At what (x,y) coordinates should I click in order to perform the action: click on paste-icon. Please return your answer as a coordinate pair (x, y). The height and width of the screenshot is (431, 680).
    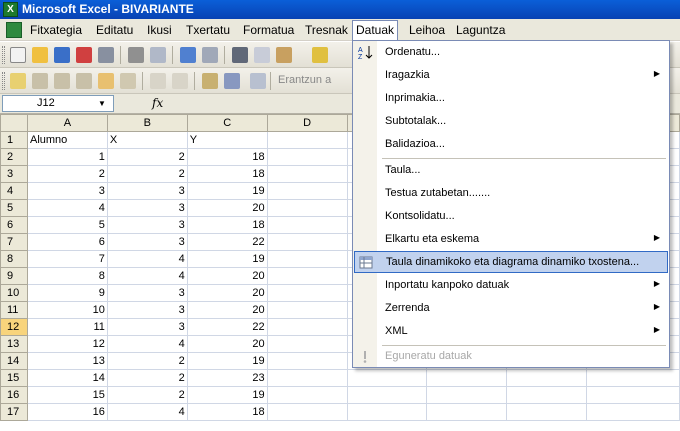
    Looking at the image, I should click on (284, 55).